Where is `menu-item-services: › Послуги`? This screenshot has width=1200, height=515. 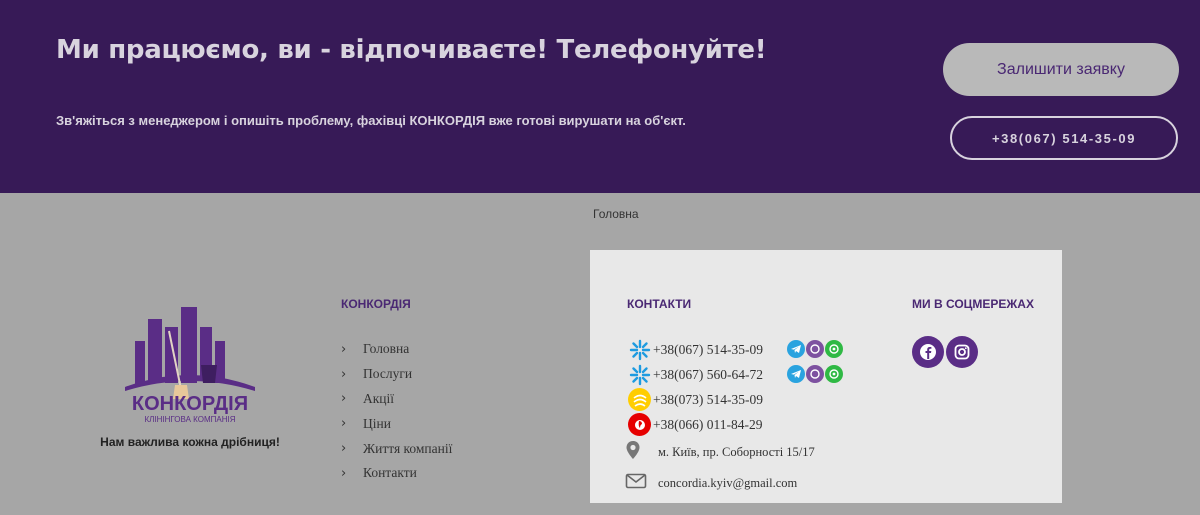
menu-item-services: › Послуги is located at coordinates (396, 374).